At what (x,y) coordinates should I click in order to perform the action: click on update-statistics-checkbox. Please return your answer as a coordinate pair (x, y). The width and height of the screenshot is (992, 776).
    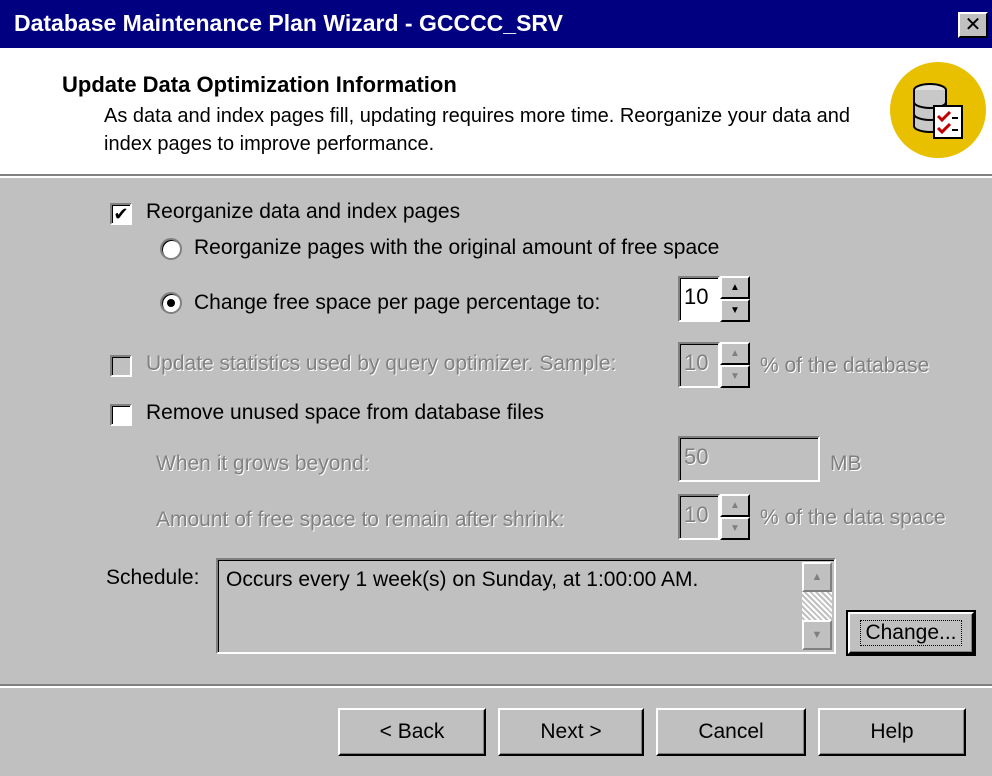
    Looking at the image, I should click on (121, 366).